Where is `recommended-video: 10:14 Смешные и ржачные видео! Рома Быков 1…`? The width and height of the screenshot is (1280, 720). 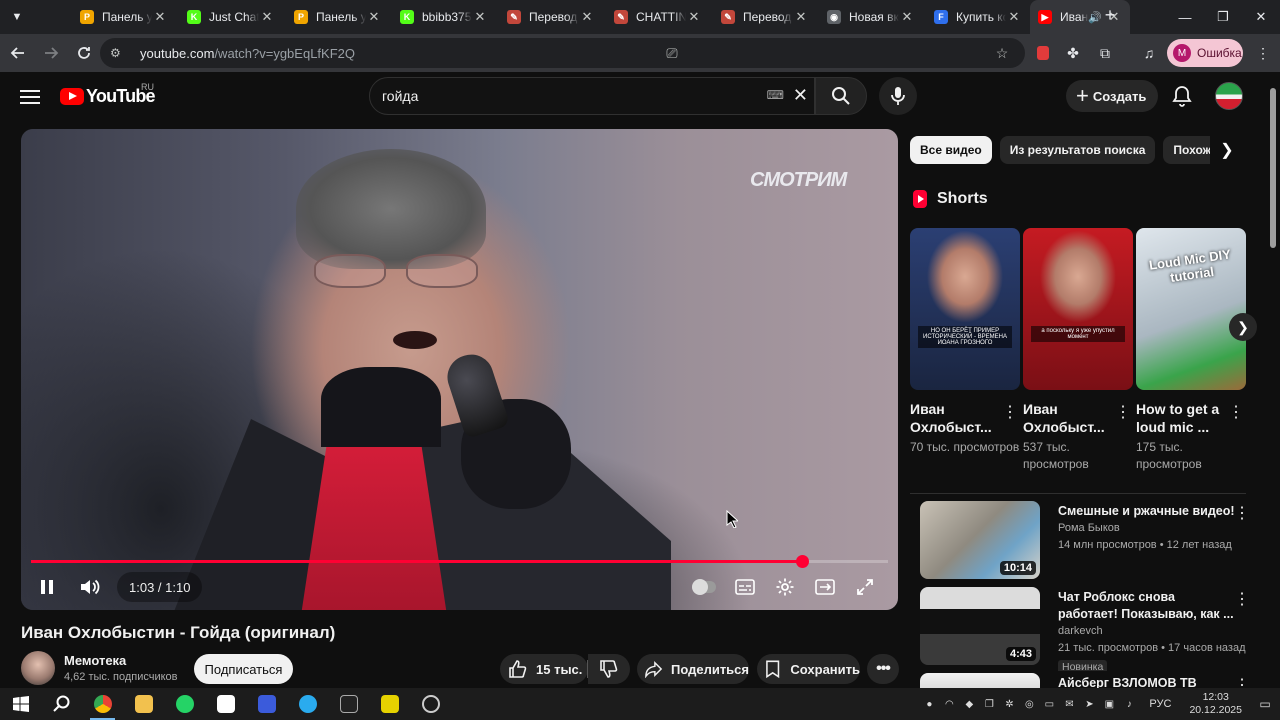
recommended-video: 10:14 Смешные и ржачные видео! Рома Быков 1… is located at coordinates (1085, 543).